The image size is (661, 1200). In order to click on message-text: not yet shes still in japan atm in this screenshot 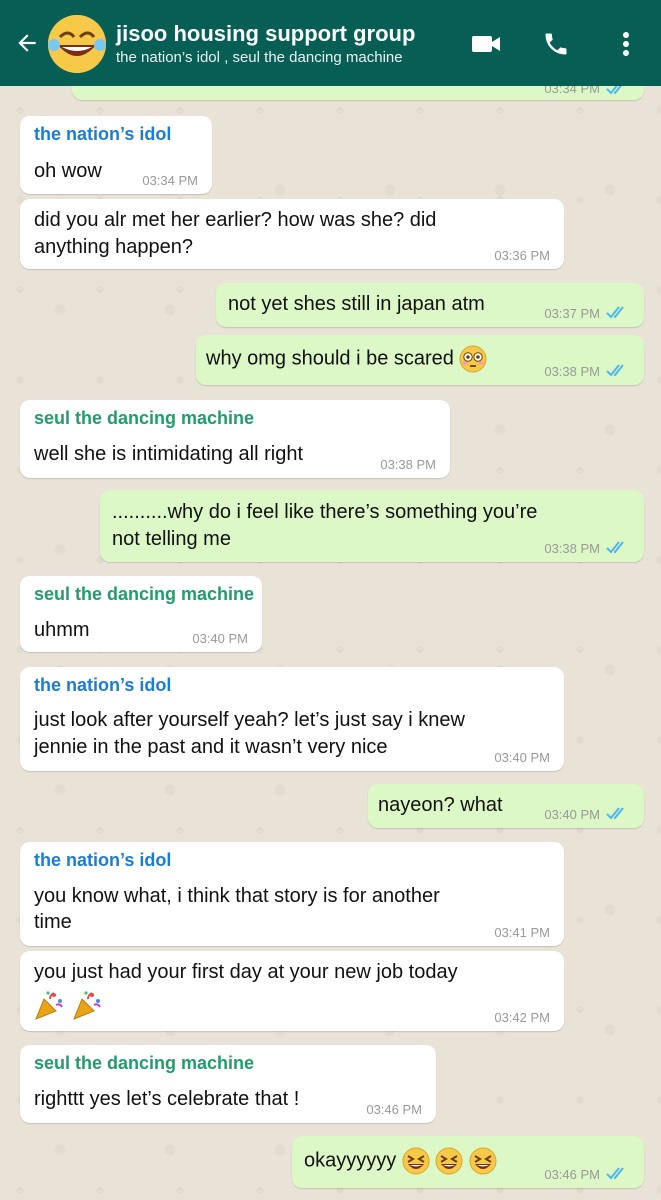, I will do `click(356, 304)`.